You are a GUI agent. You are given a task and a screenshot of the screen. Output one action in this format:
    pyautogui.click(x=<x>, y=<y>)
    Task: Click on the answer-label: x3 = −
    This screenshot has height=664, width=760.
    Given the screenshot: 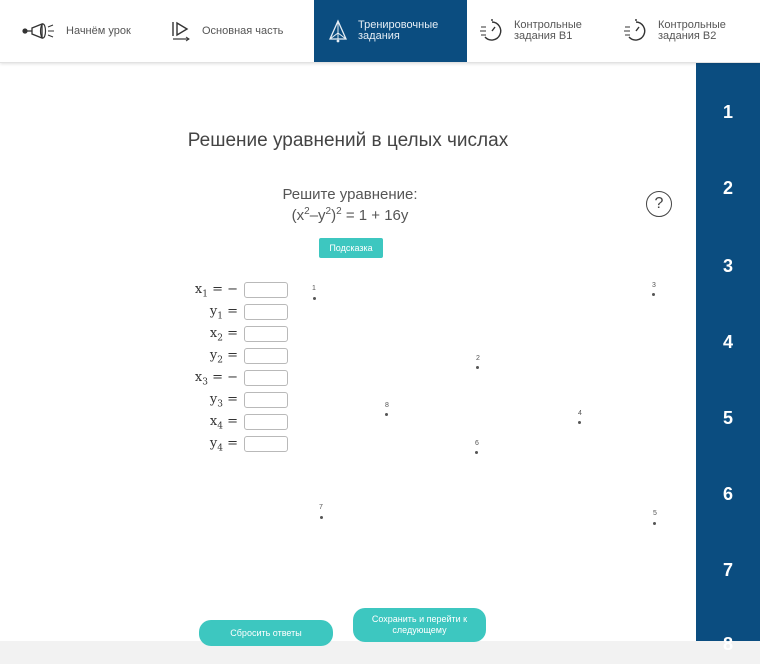 What is the action you would take?
    pyautogui.click(x=216, y=379)
    